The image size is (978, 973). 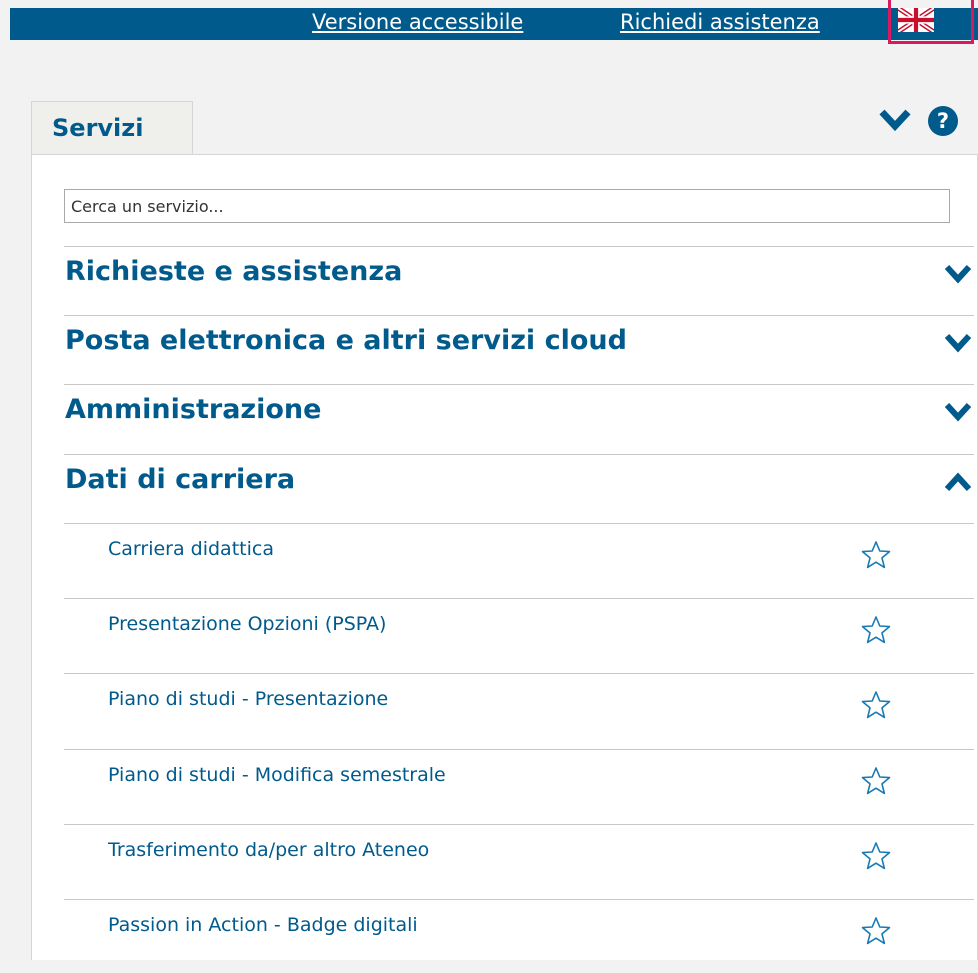 What do you see at coordinates (346, 340) in the screenshot?
I see `category-label: Posta elettronica e altri servizi cloud` at bounding box center [346, 340].